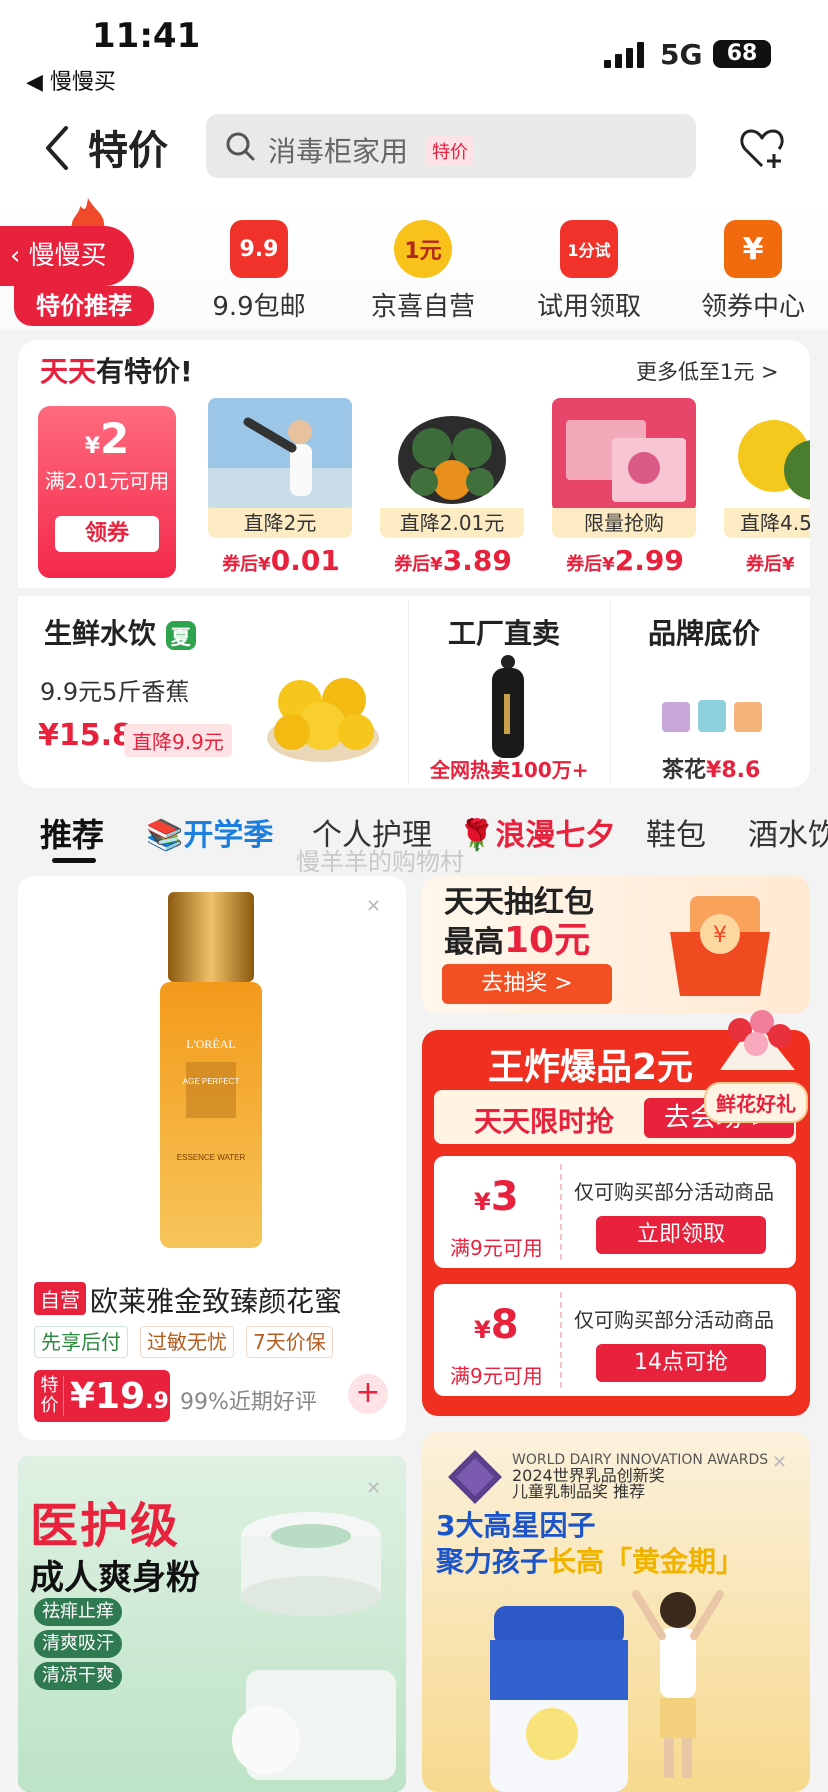 The height and width of the screenshot is (1792, 828). What do you see at coordinates (146, 36) in the screenshot?
I see `status-time: 11:41` at bounding box center [146, 36].